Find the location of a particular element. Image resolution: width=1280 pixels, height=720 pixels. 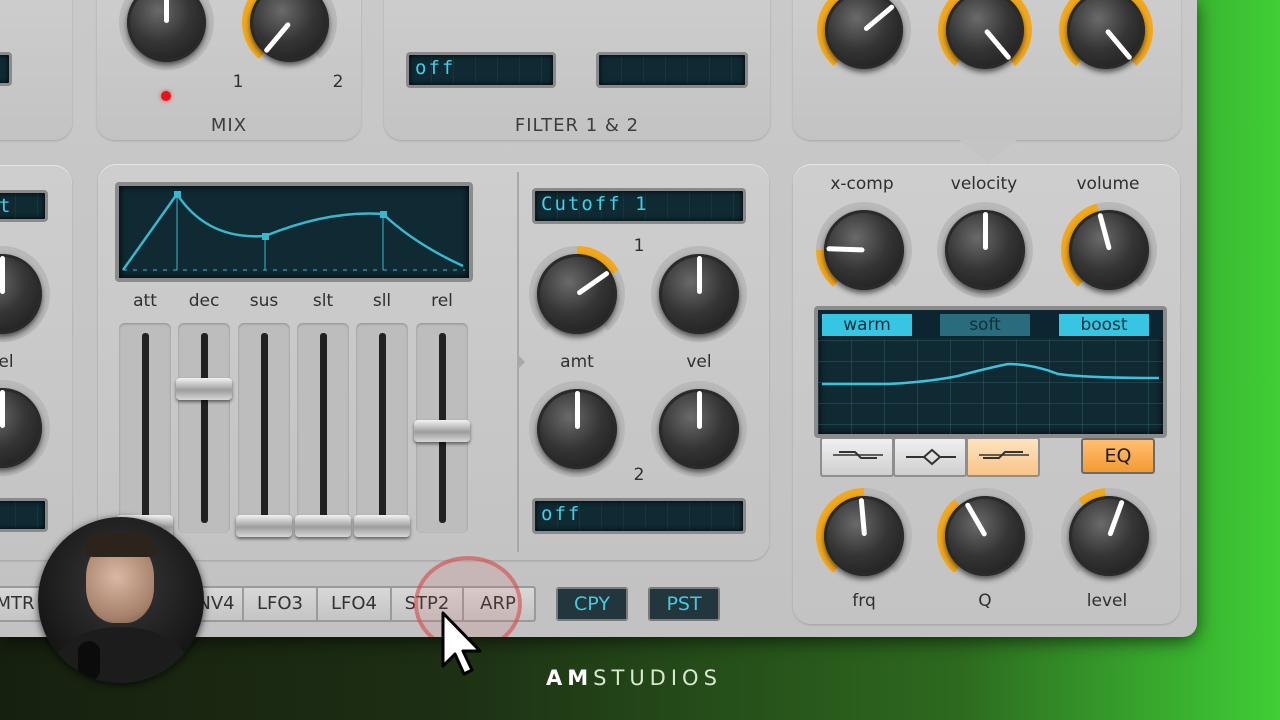

mouse-cursor-icon is located at coordinates (461, 643).